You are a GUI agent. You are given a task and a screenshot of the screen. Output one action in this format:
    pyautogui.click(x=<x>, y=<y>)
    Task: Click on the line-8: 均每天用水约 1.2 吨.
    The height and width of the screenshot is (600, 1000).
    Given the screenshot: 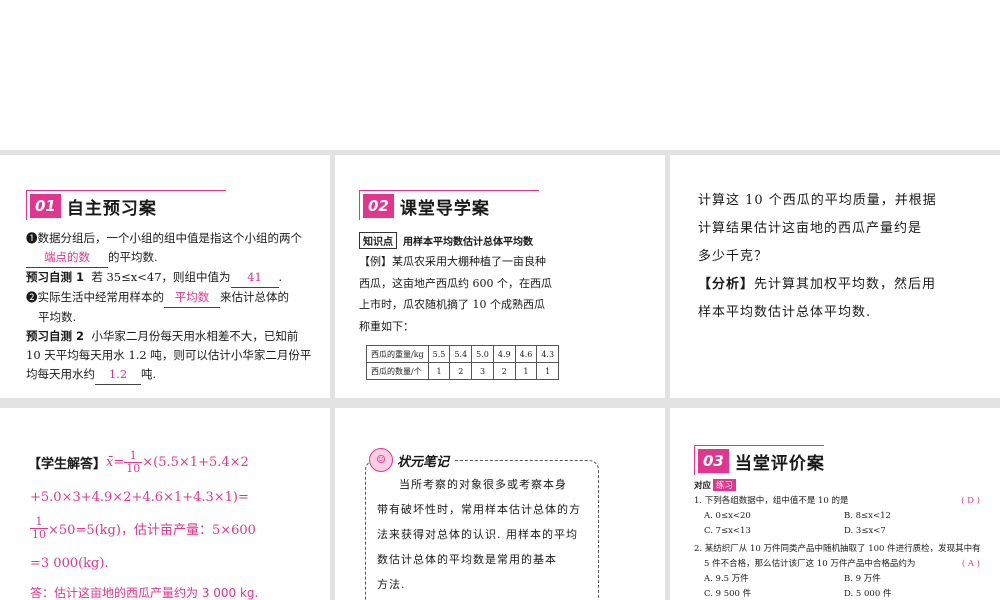 What is the action you would take?
    pyautogui.click(x=176, y=375)
    